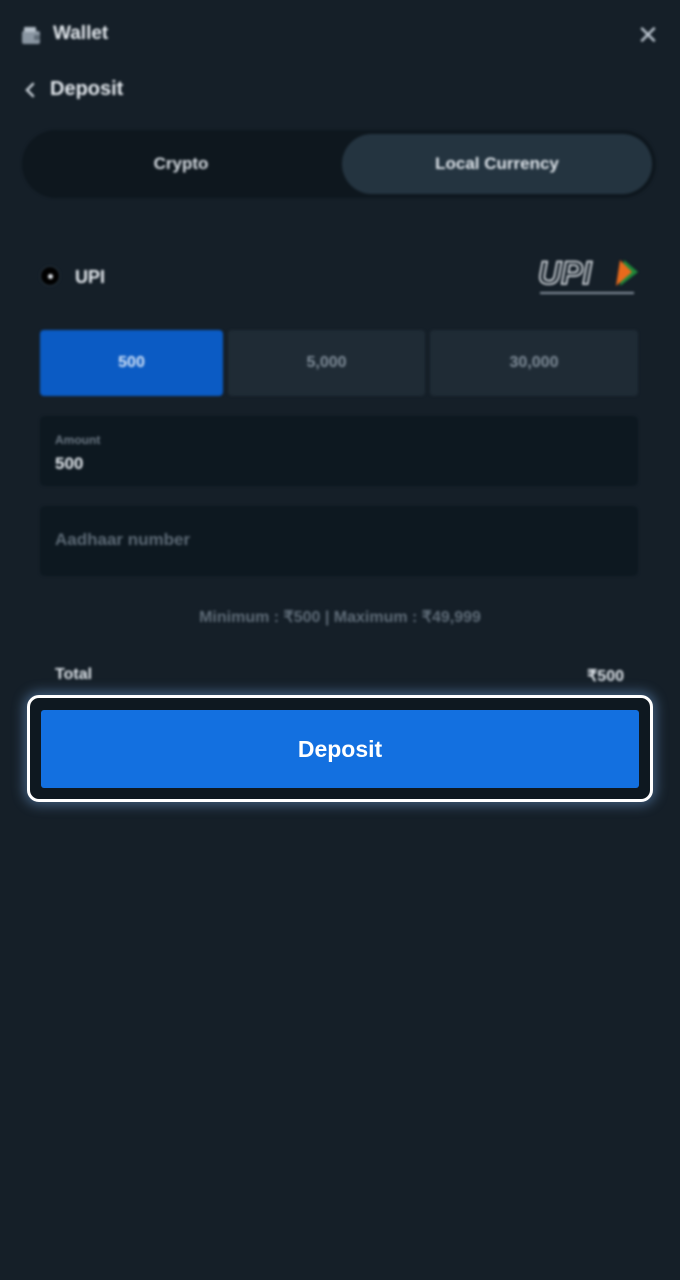  Describe the element at coordinates (31, 35) in the screenshot. I see `wallet-icon` at that location.